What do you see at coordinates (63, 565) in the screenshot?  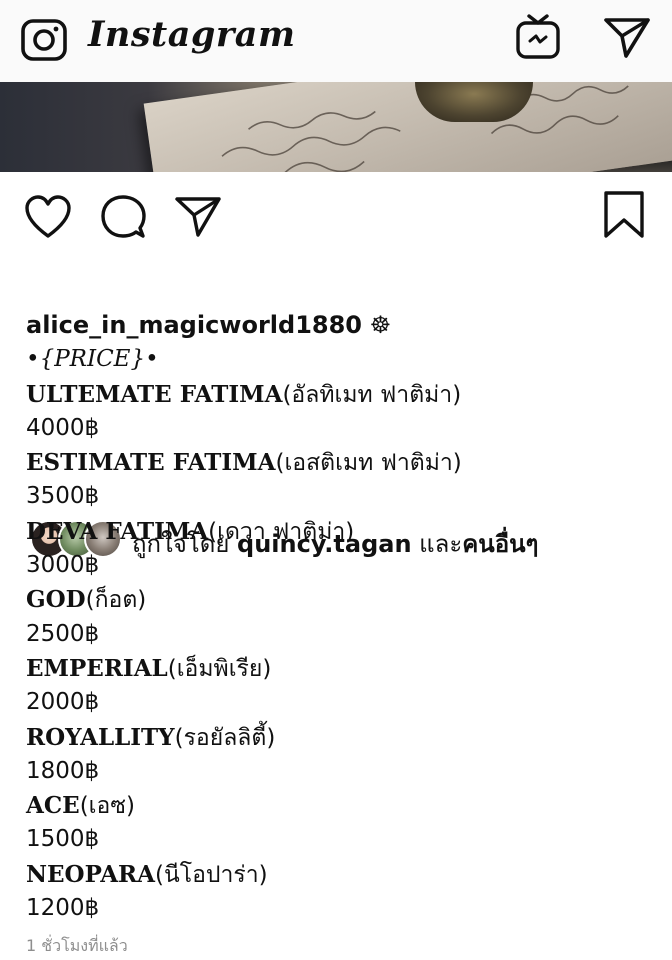 I see `item-price: 3000฿` at bounding box center [63, 565].